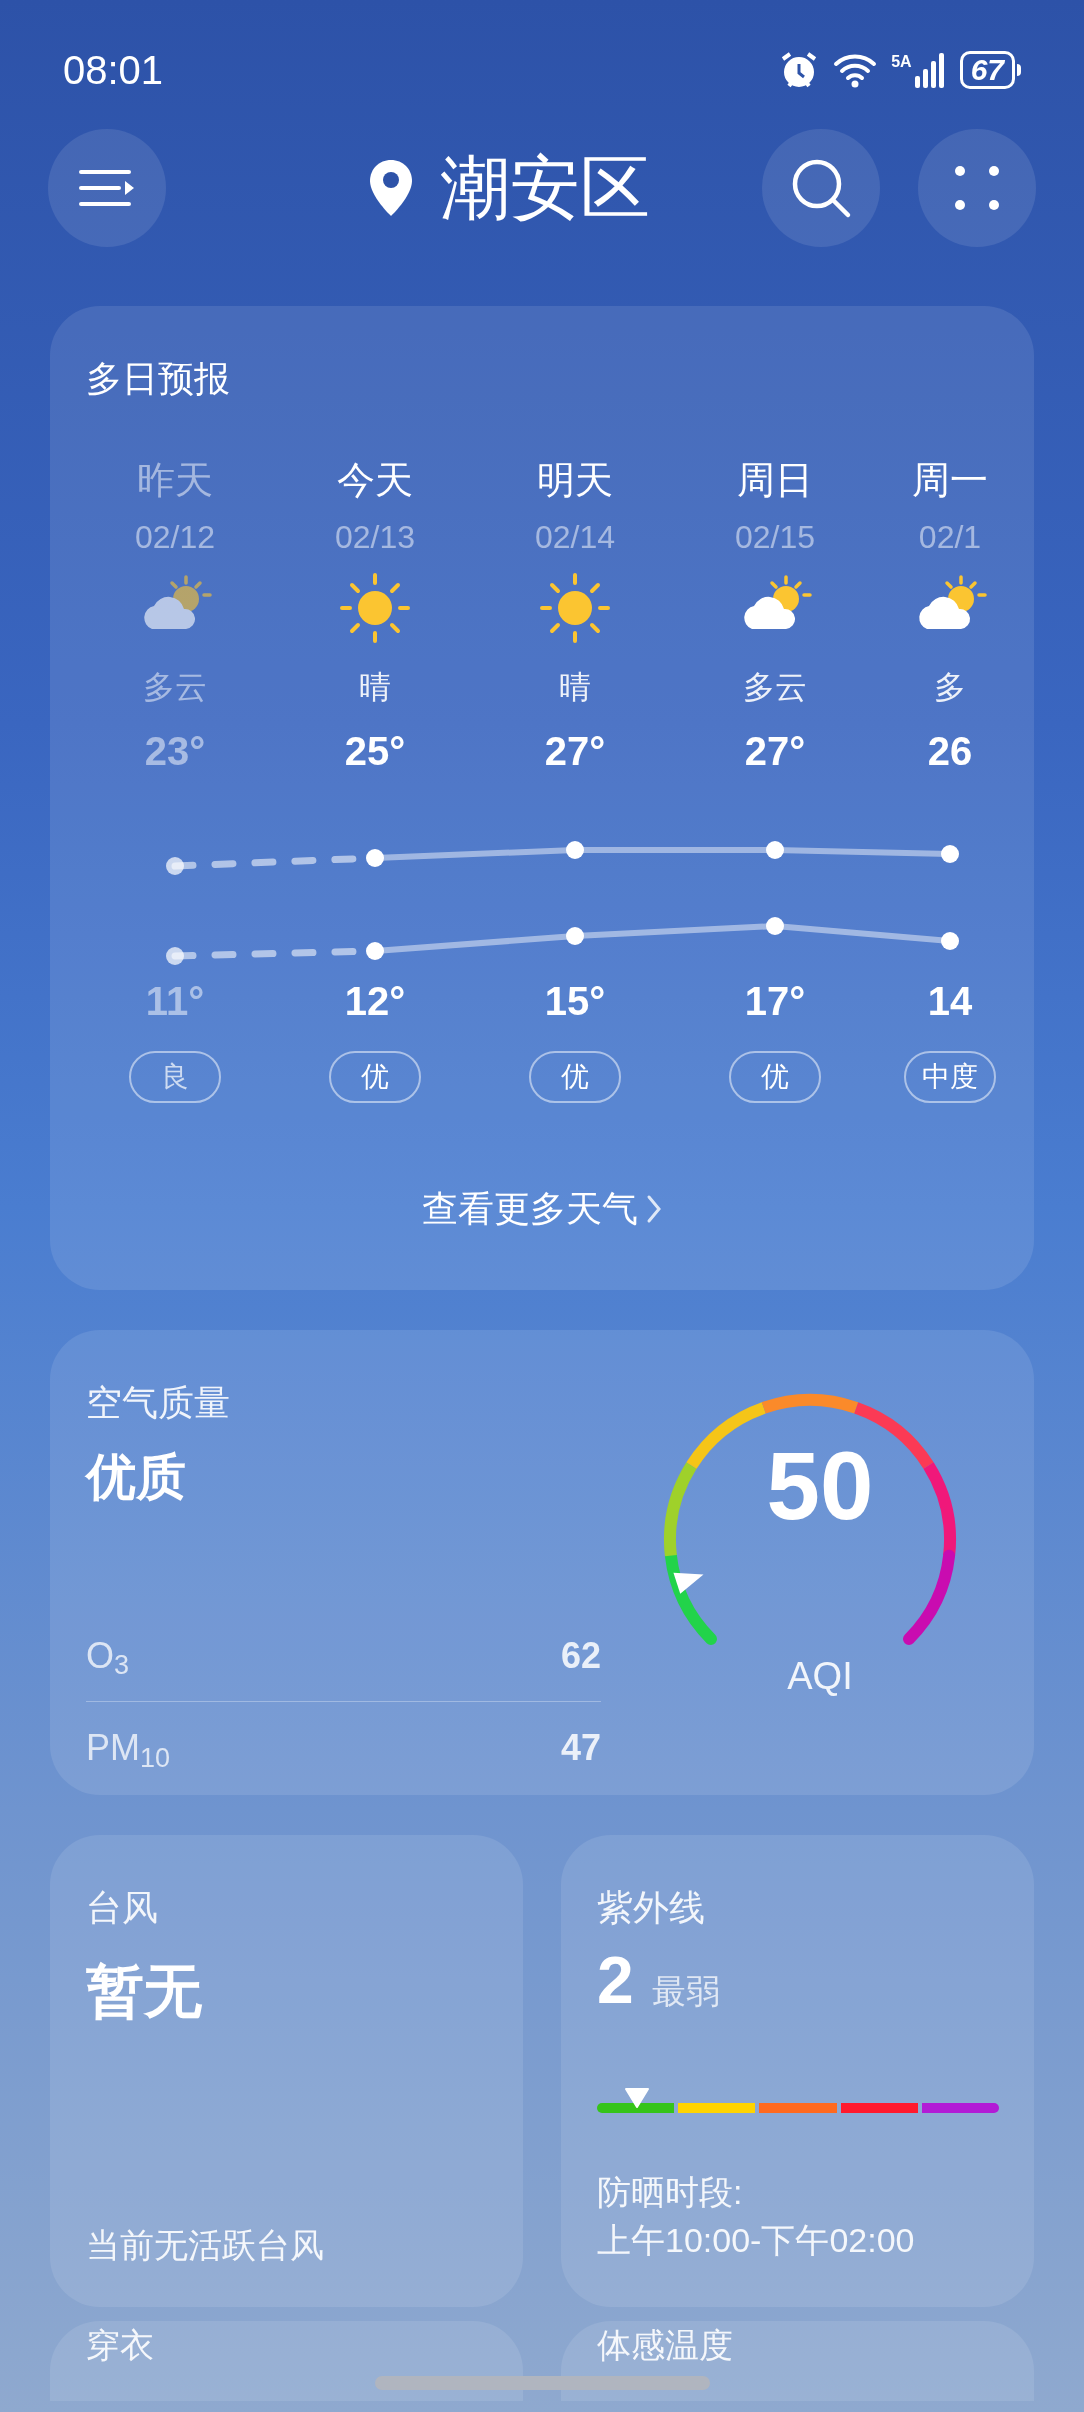 The height and width of the screenshot is (2412, 1084). What do you see at coordinates (901, 62) in the screenshot?
I see `network-label: 5A` at bounding box center [901, 62].